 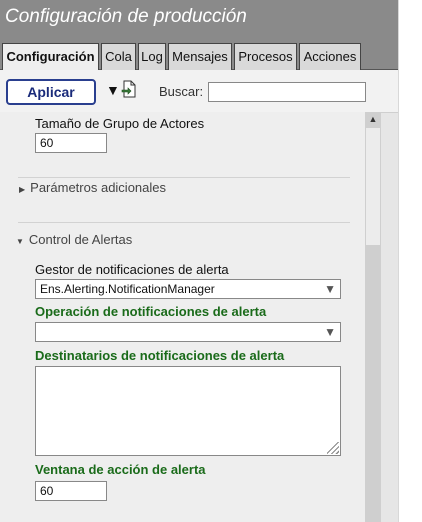 I want to click on tab-log: Log, so click(x=152, y=56).